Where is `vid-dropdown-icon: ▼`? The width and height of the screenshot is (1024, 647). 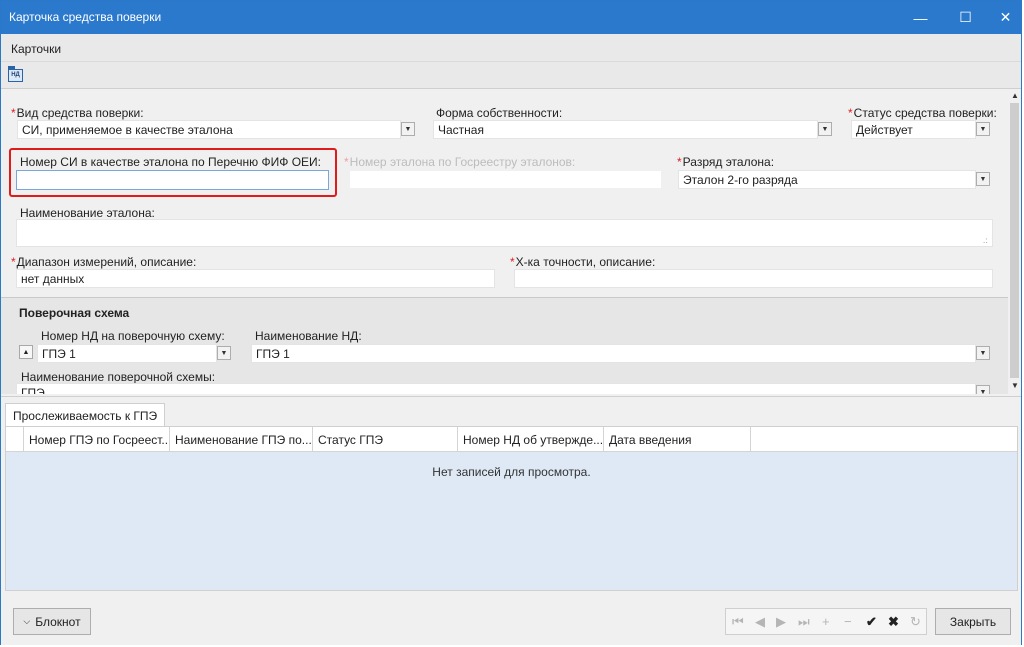 vid-dropdown-icon: ▼ is located at coordinates (408, 129).